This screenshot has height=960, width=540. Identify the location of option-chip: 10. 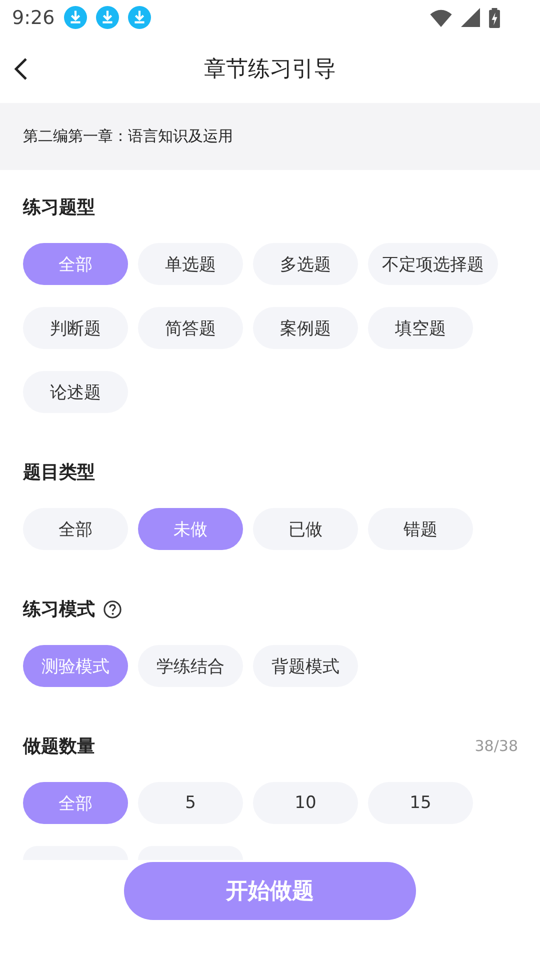
(305, 803).